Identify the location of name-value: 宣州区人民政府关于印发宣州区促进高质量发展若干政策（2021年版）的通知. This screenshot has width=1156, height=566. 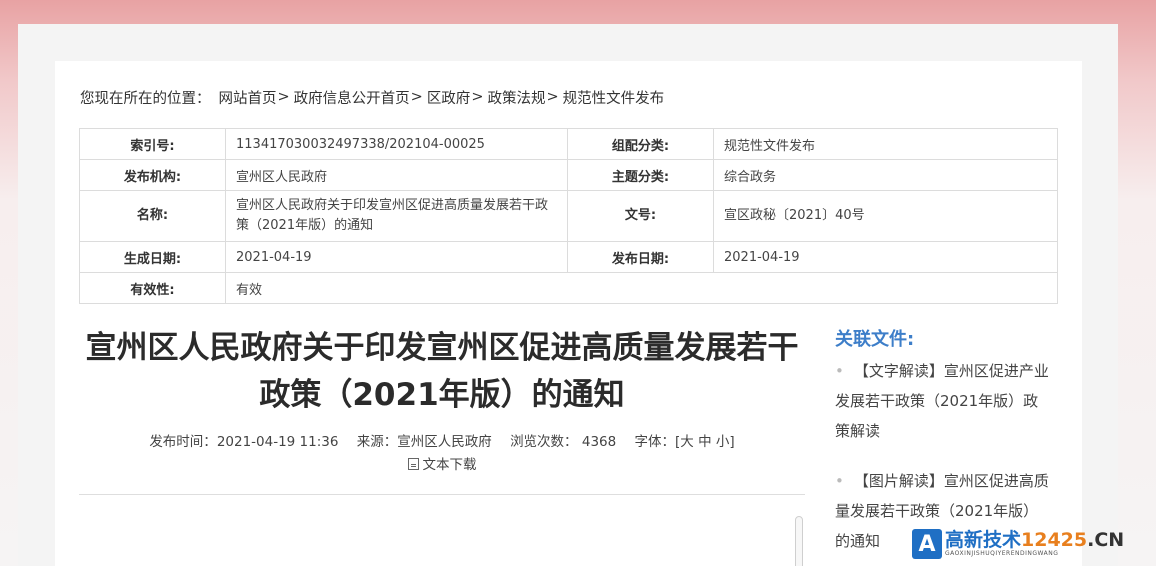
(396, 216).